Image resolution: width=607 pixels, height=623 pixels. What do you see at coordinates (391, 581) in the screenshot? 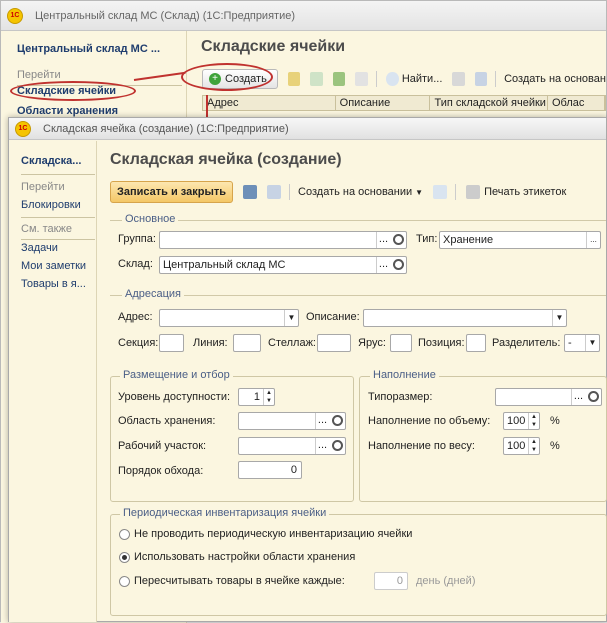
I see `days-field: 0` at bounding box center [391, 581].